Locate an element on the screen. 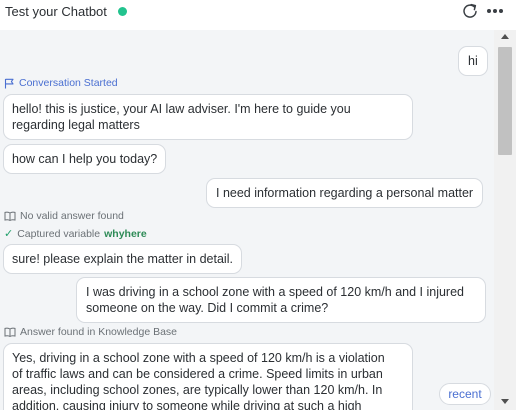 The height and width of the screenshot is (410, 516). chat-header: Test your Chatbot is located at coordinates (258, 14).